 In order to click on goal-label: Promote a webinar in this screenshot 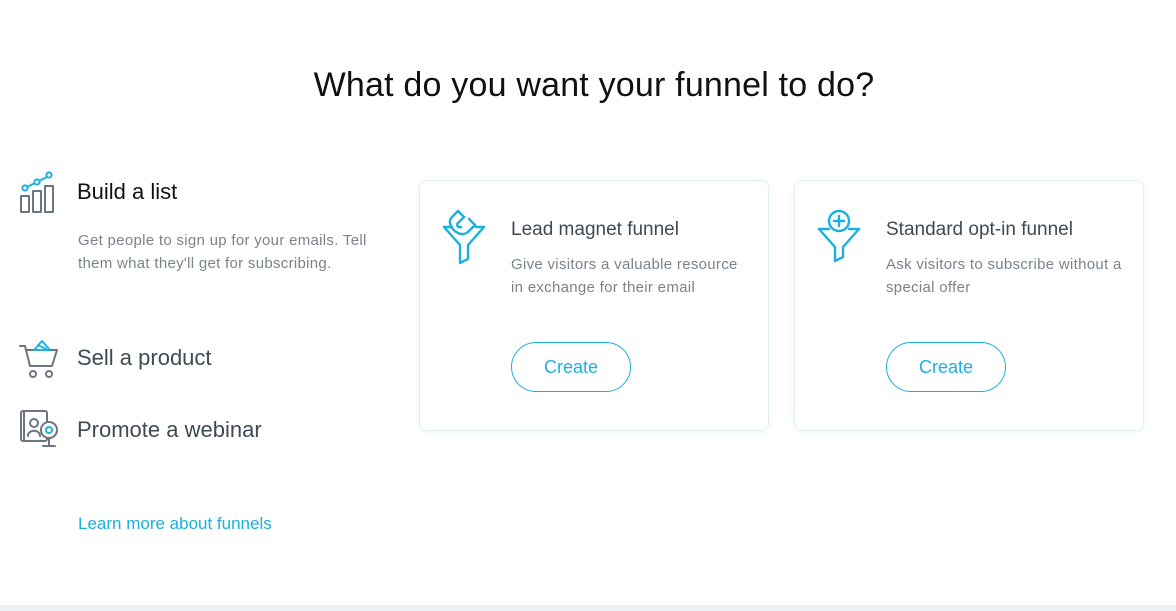, I will do `click(169, 429)`.